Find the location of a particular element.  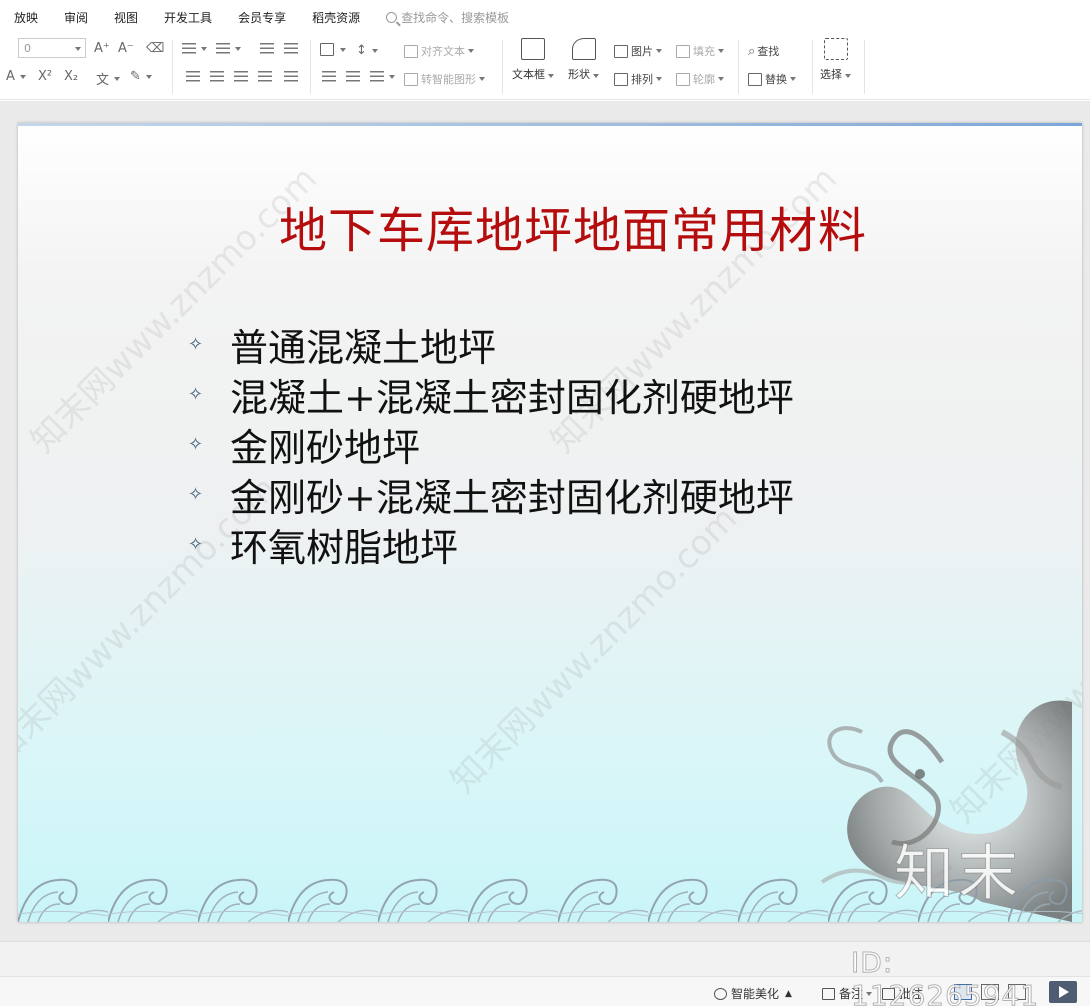

align-left-icon is located at coordinates (193, 76).